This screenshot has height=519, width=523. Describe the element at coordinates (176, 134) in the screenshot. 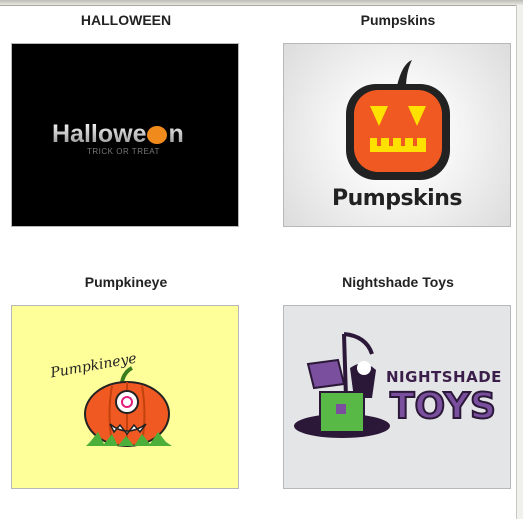

I see `logo-word-end: n` at that location.